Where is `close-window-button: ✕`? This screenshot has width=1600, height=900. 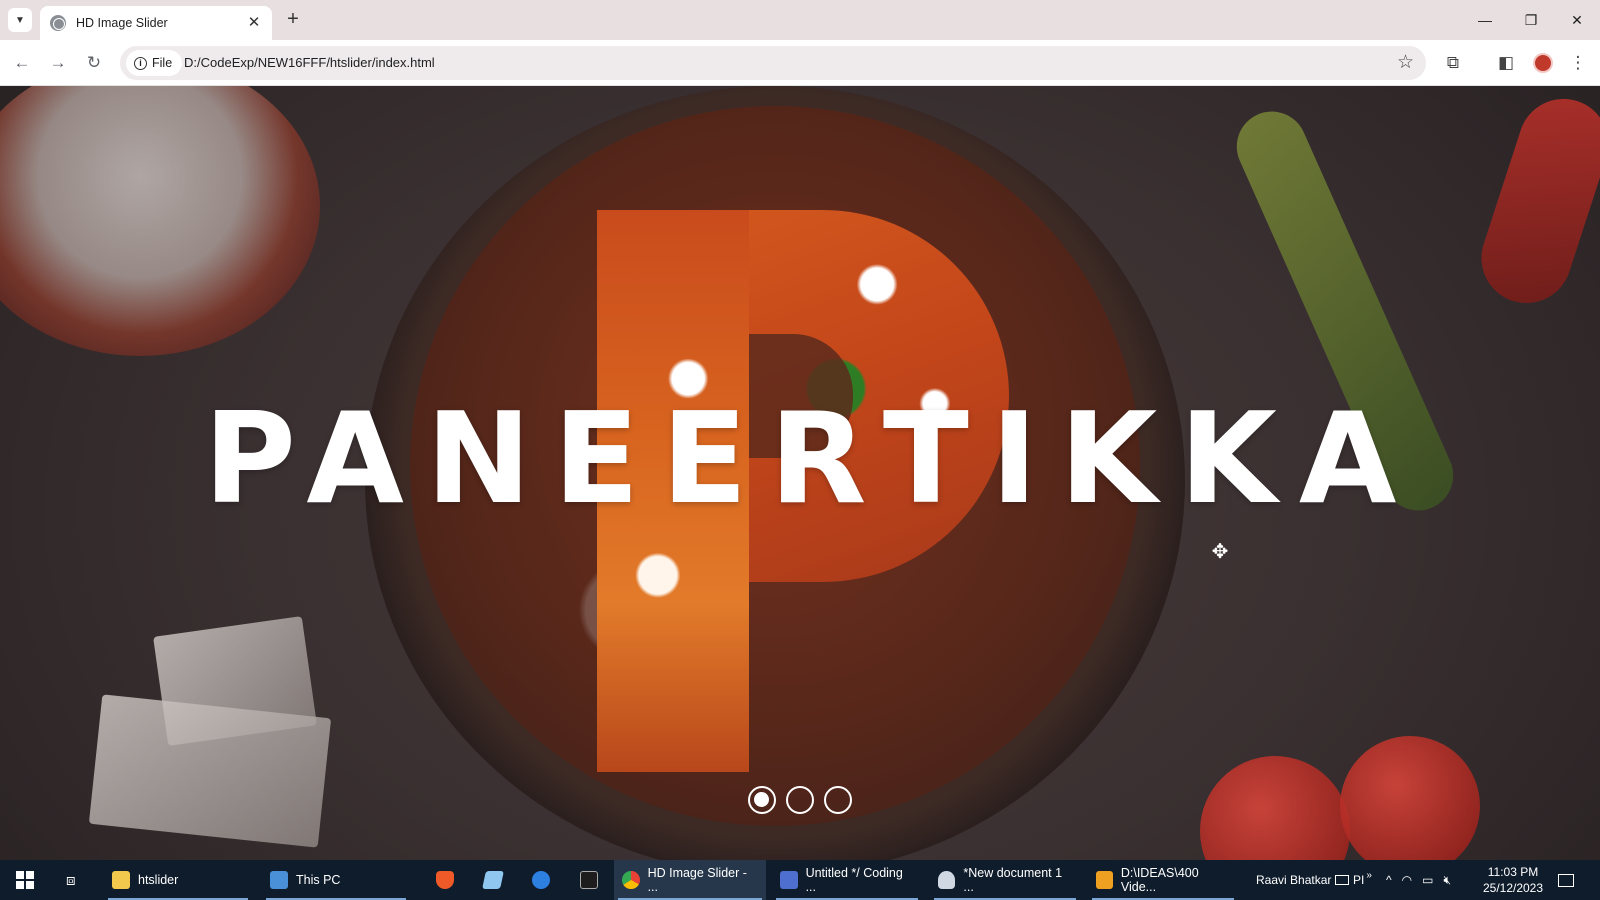 close-window-button: ✕ is located at coordinates (1577, 20).